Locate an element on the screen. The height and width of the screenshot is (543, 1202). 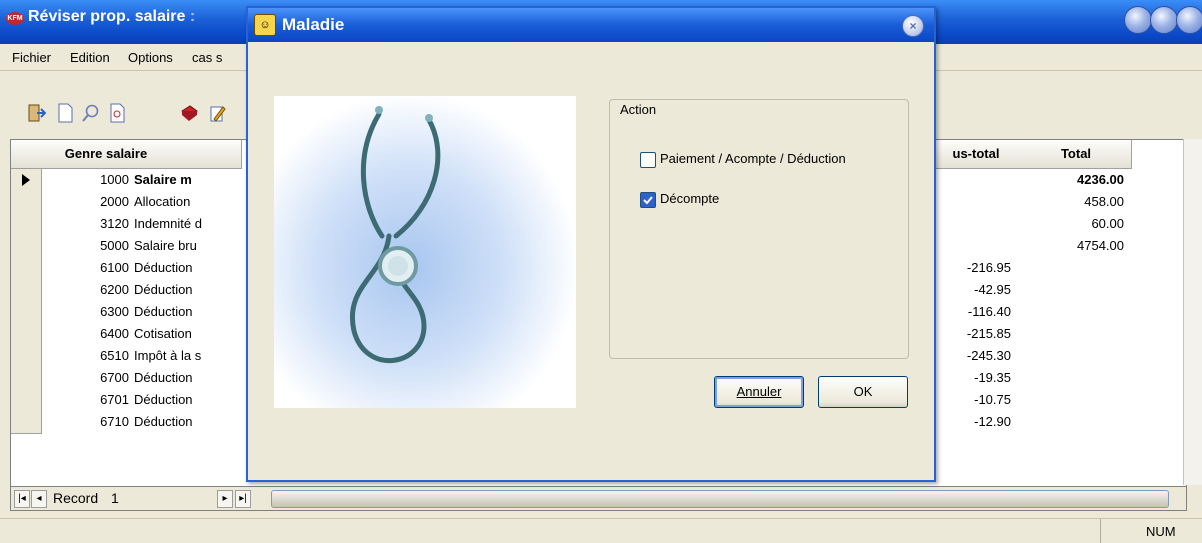
horizontal-scrollbar is located at coordinates (720, 499).